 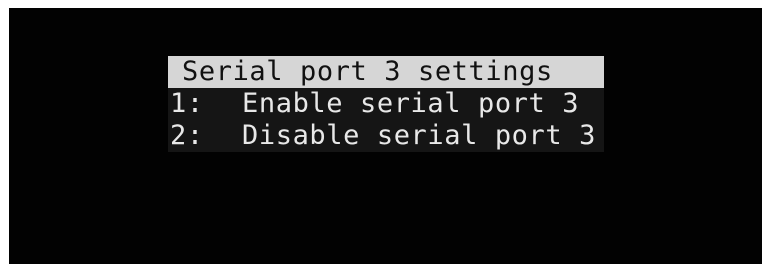 I want to click on menu-option-key: 2:, so click(x=187, y=135).